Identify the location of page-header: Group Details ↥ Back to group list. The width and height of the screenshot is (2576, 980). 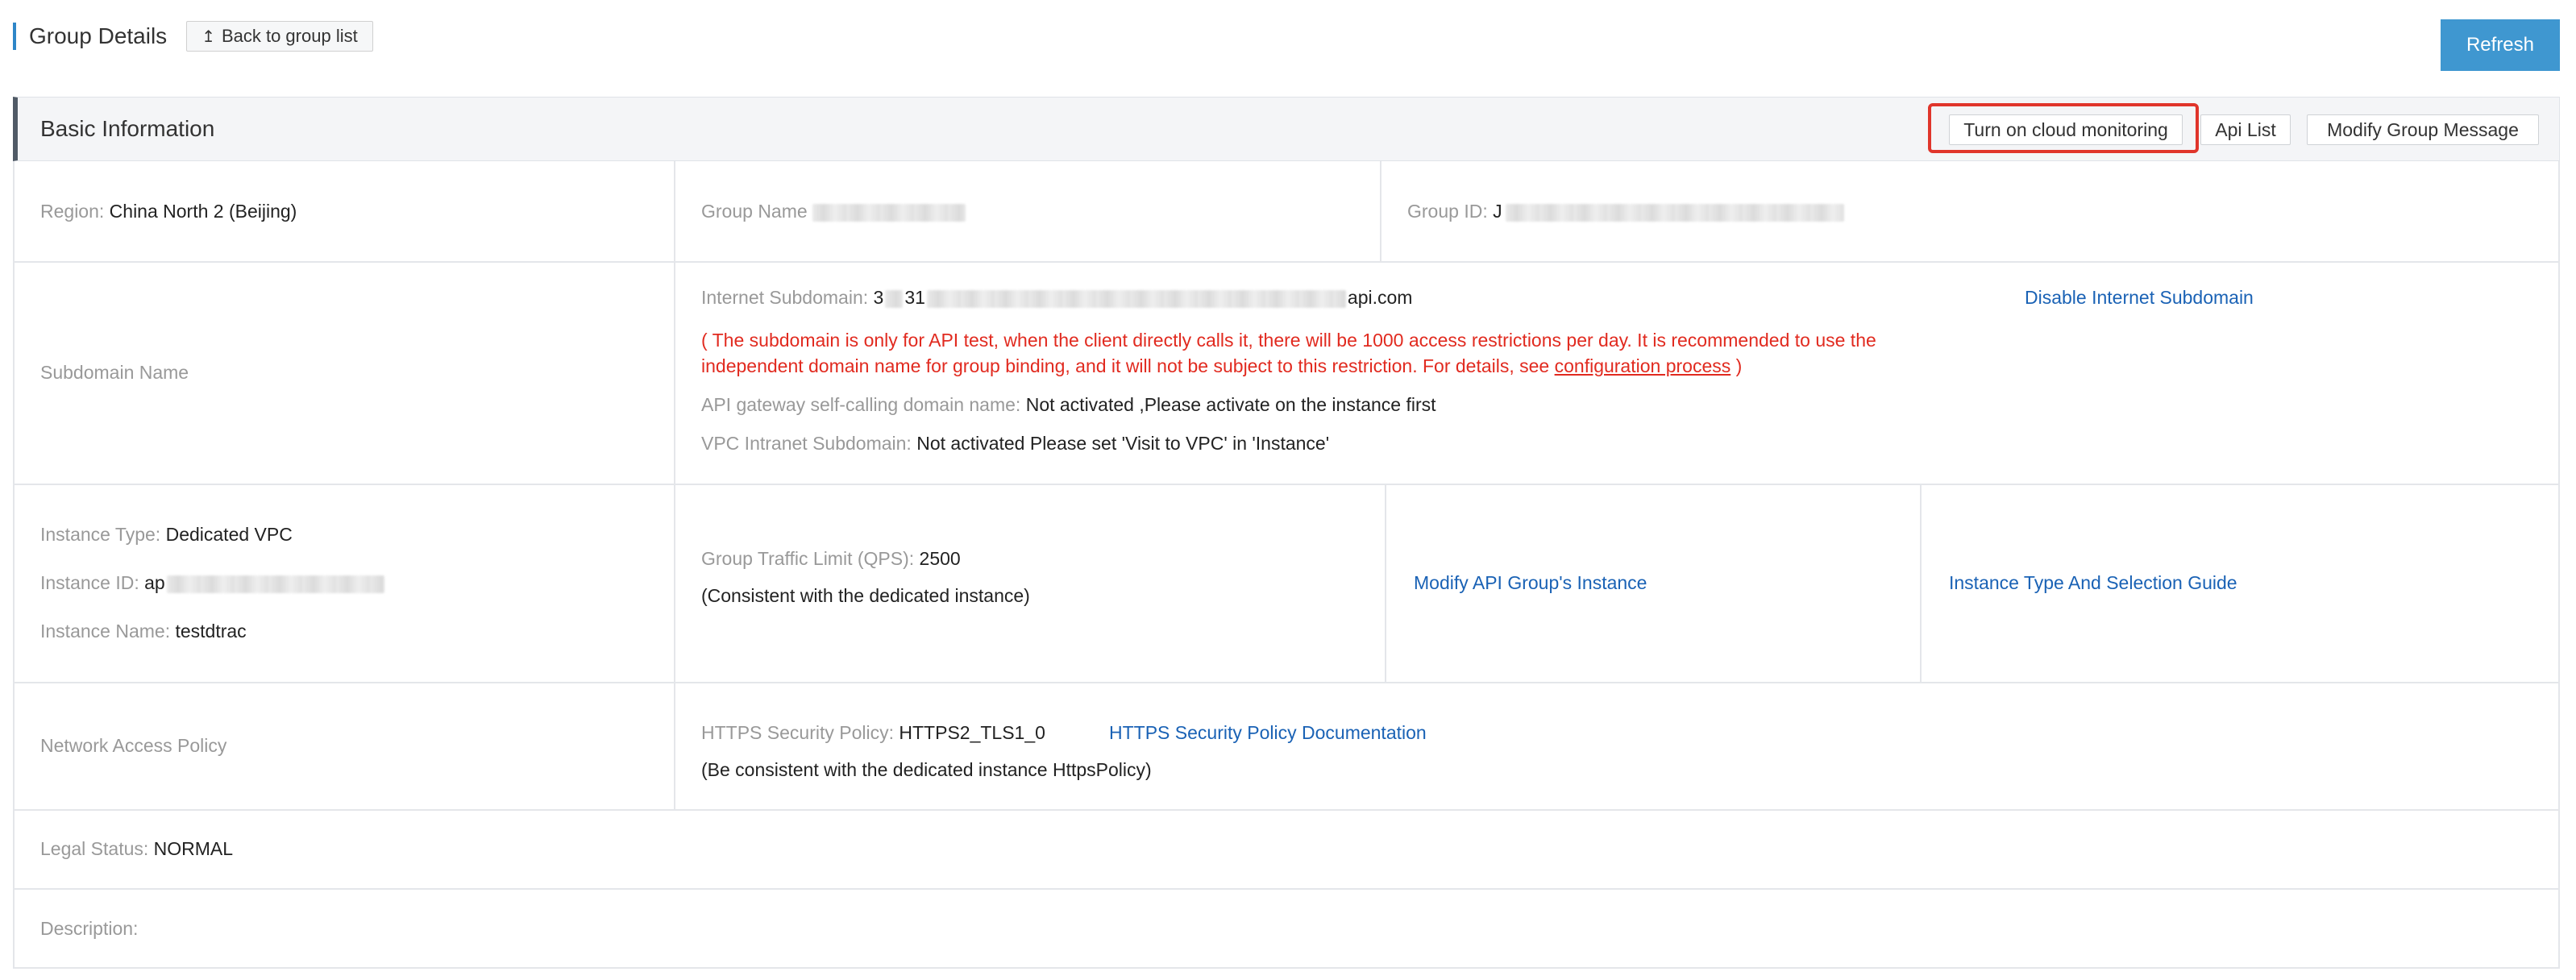
(193, 36).